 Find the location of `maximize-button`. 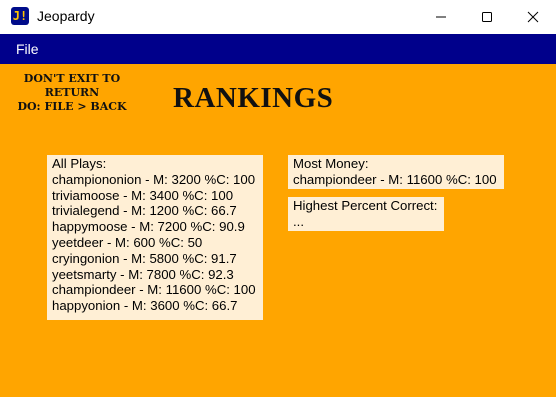

maximize-button is located at coordinates (487, 17).